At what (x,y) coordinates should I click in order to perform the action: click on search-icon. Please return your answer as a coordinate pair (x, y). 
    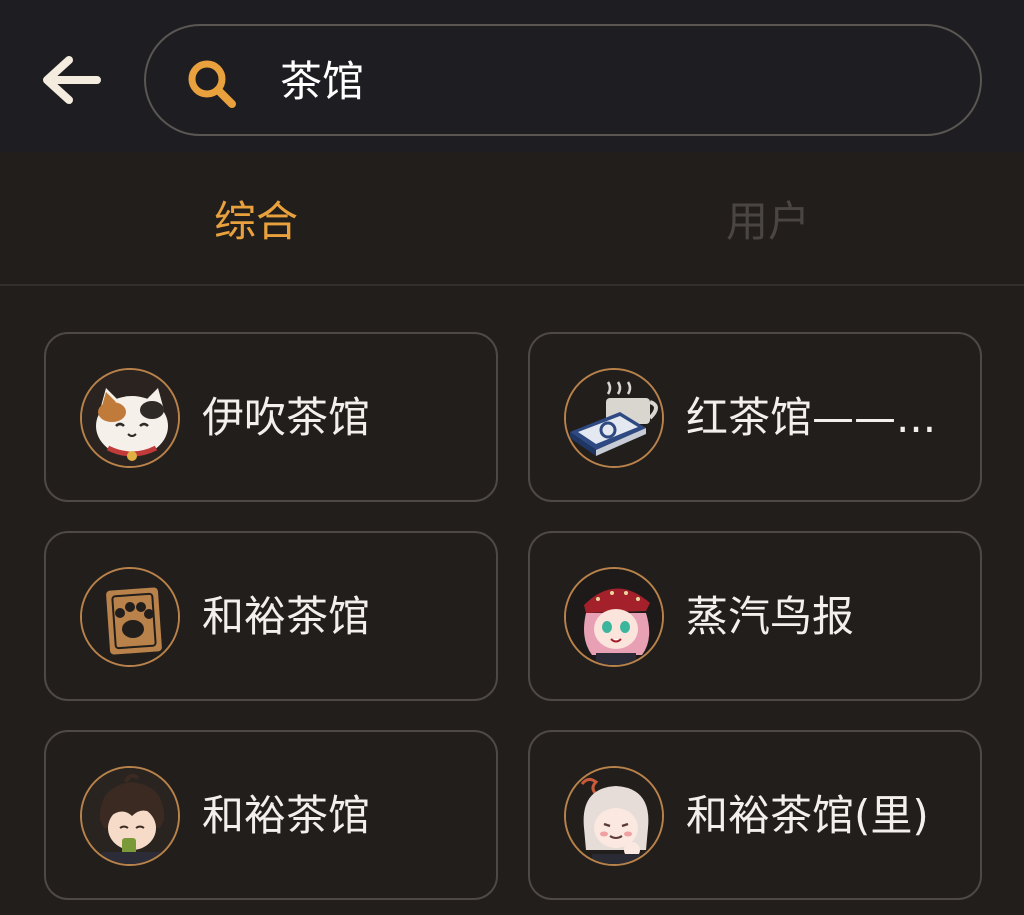
    Looking at the image, I should click on (212, 84).